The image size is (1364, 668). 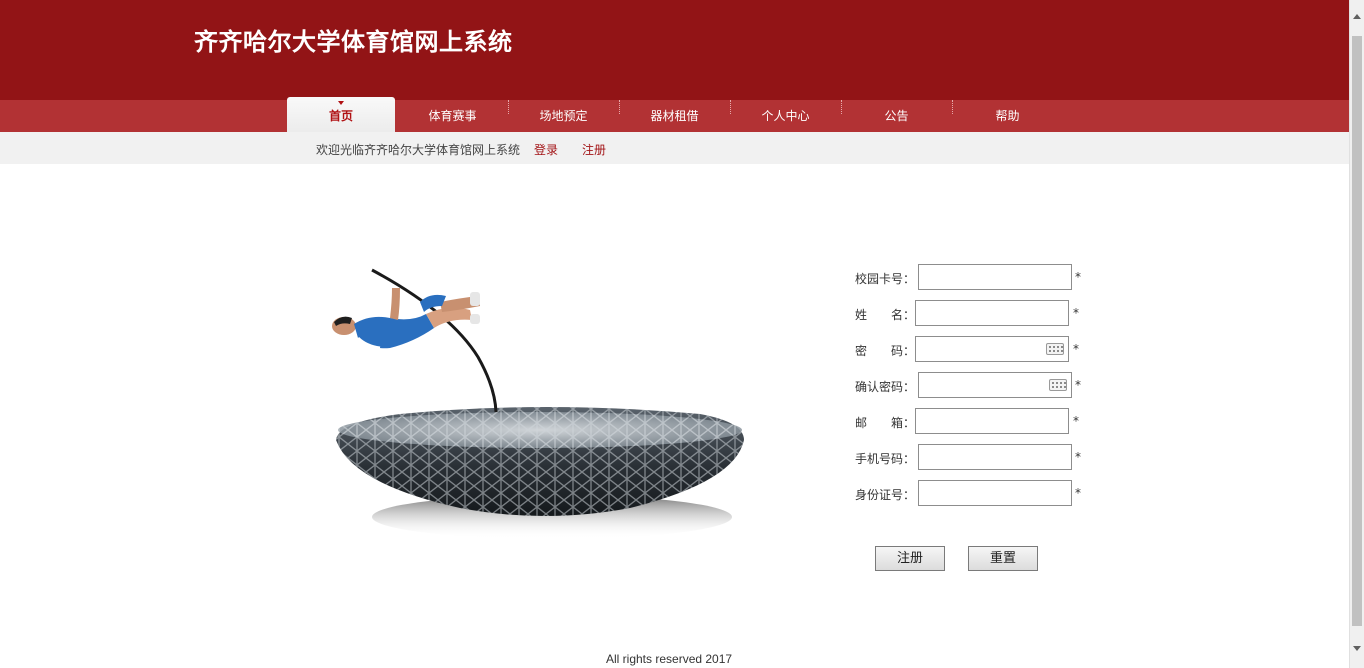 What do you see at coordinates (885, 315) in the screenshot?
I see `name-label: 姓 名：` at bounding box center [885, 315].